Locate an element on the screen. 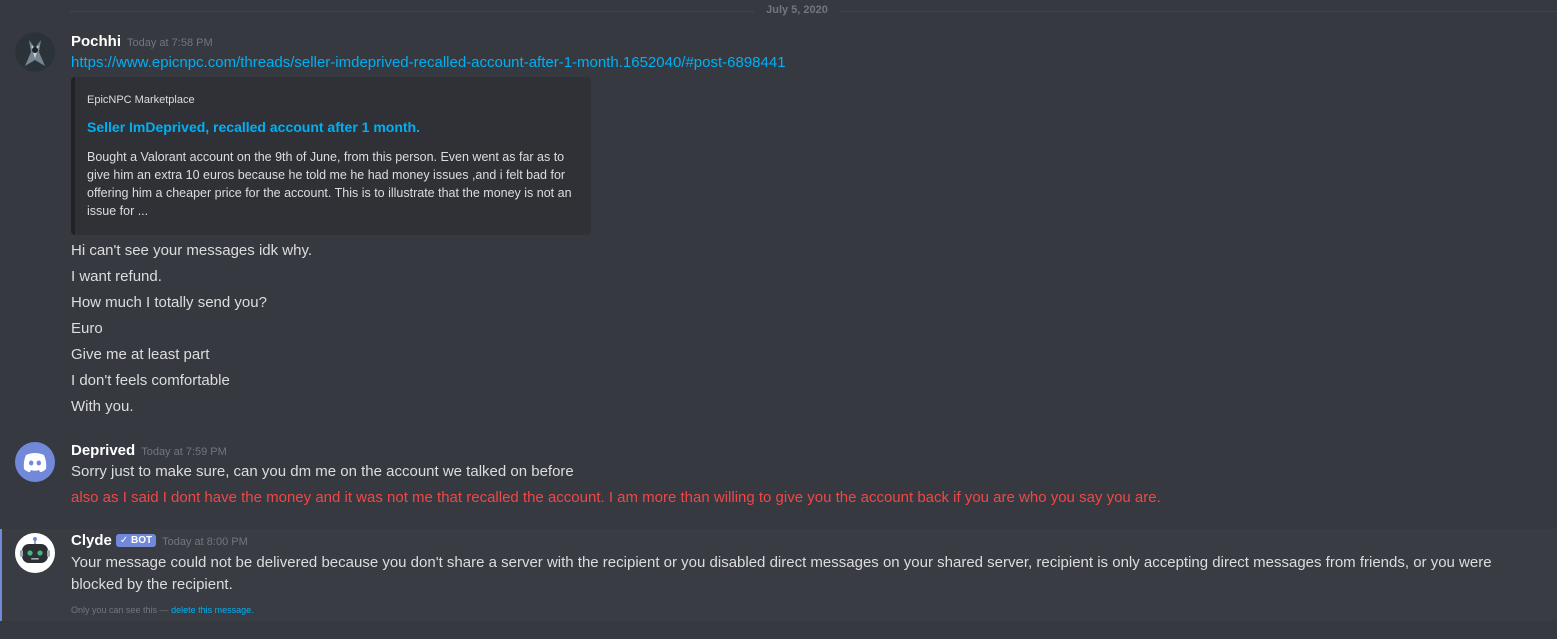 The image size is (1557, 639). avatar-pochhi is located at coordinates (35, 52).